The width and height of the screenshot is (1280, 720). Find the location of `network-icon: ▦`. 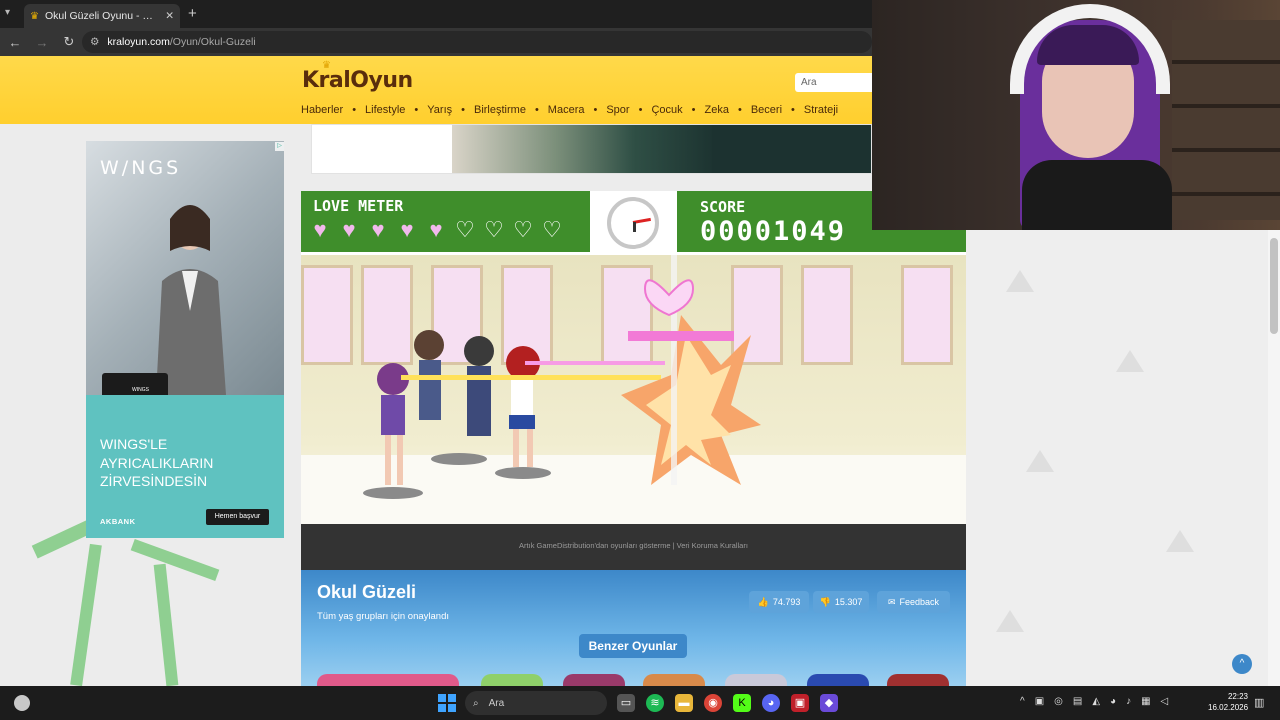

network-icon: ▦ is located at coordinates (1145, 701).